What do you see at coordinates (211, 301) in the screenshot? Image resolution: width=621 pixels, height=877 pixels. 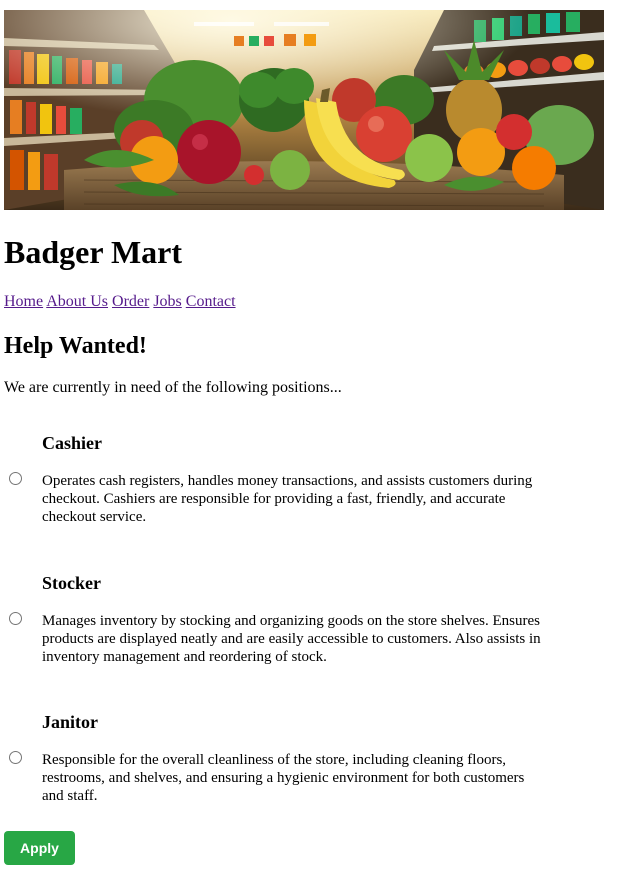 I see `nav-link-contact: Contact` at bounding box center [211, 301].